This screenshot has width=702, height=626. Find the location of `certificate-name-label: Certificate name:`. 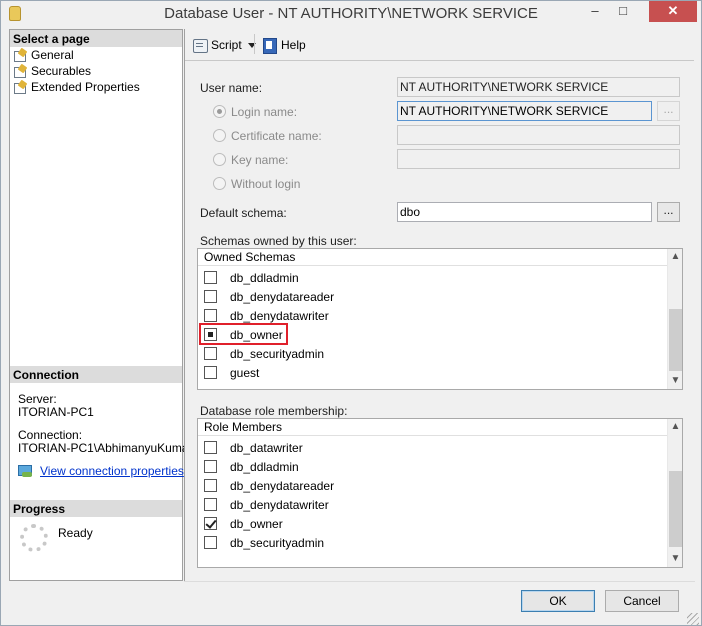

certificate-name-label: Certificate name: is located at coordinates (276, 136).